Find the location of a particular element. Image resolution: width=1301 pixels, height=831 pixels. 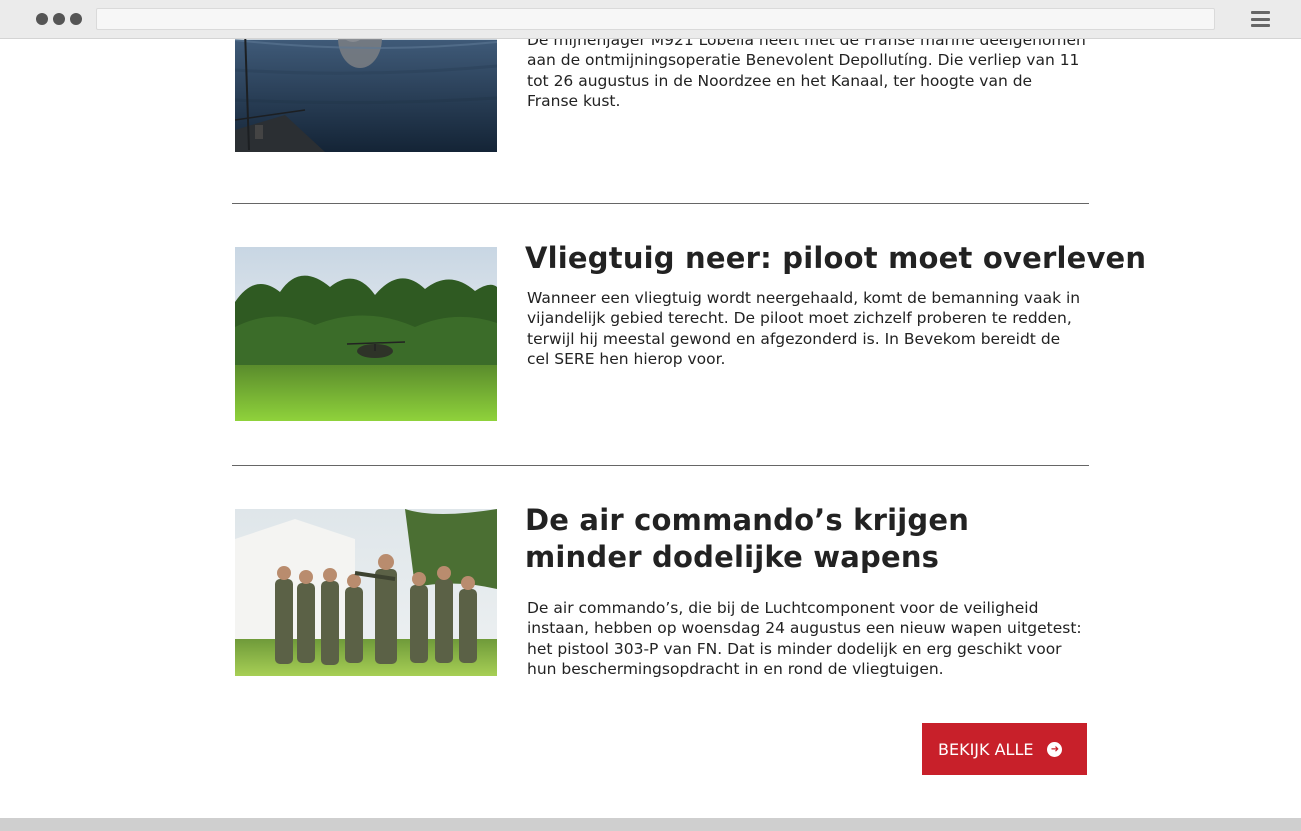

window-controls is located at coordinates (59, 19).